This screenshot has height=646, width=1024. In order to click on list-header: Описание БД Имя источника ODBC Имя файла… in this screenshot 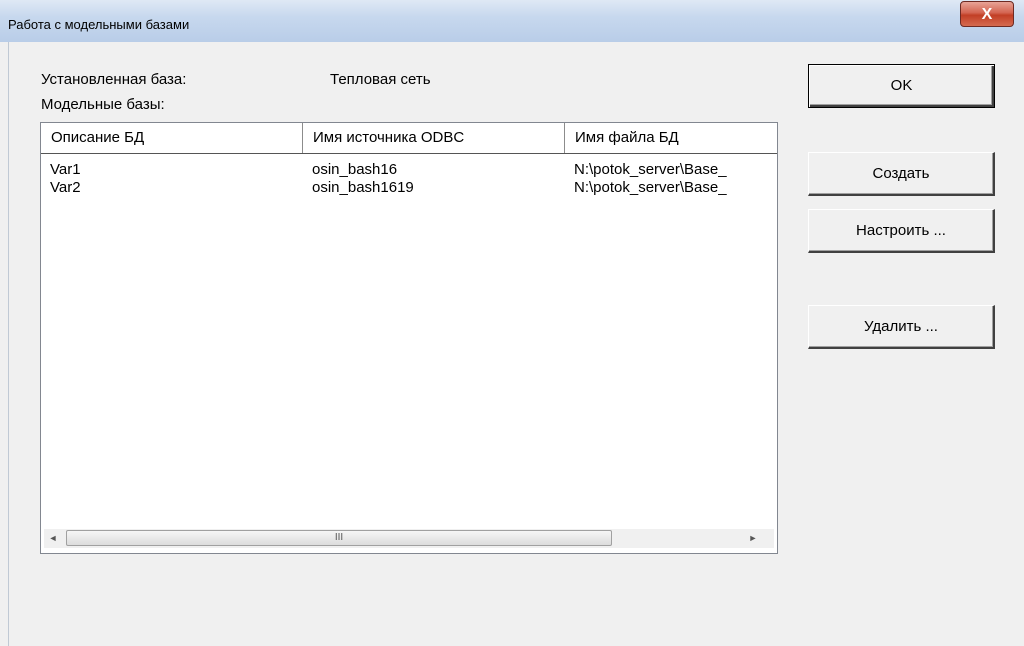, I will do `click(409, 138)`.